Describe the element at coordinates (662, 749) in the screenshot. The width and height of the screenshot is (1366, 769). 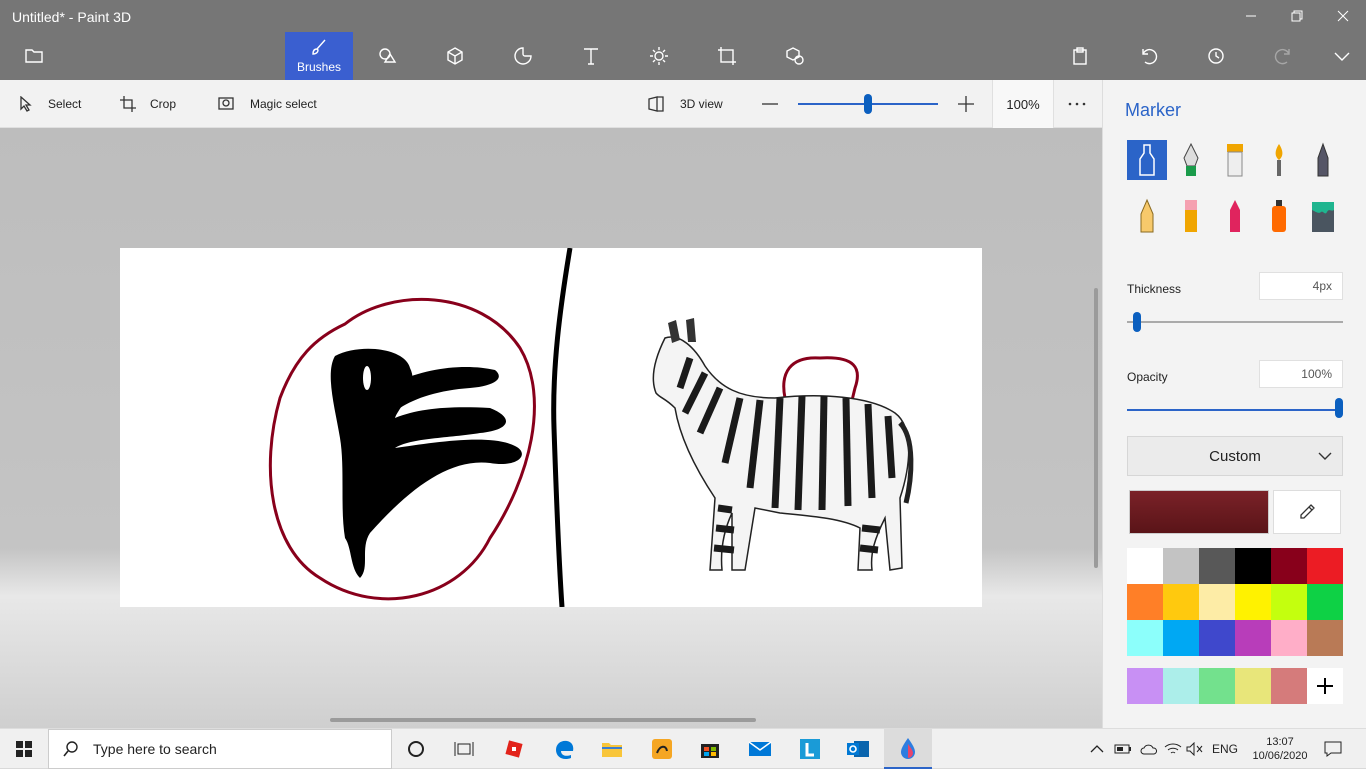
I see `taskbar-app-sketch` at that location.